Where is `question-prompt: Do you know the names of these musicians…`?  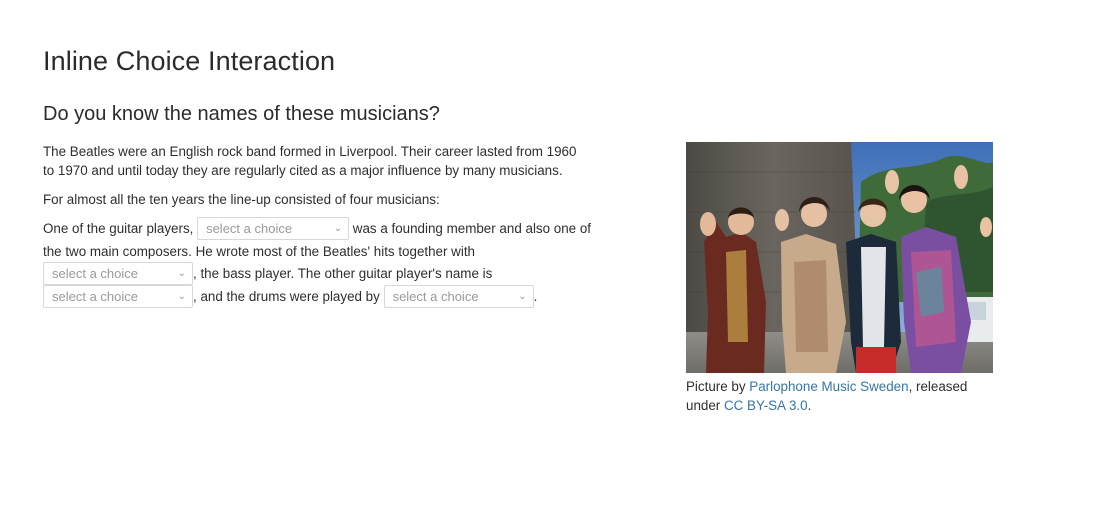
question-prompt: Do you know the names of these musicians… is located at coordinates (241, 114).